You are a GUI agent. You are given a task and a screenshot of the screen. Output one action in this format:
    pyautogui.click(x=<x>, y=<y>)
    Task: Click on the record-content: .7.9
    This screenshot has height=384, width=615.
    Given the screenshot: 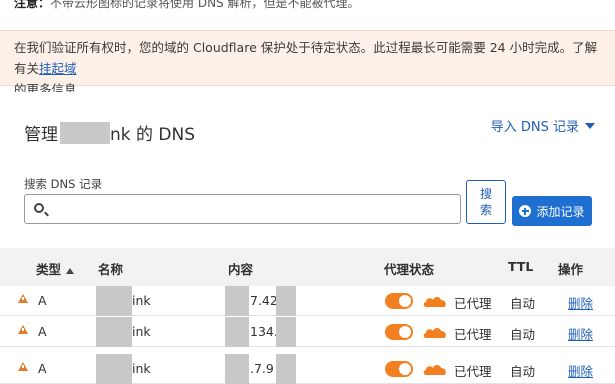 What is the action you would take?
    pyautogui.click(x=262, y=368)
    